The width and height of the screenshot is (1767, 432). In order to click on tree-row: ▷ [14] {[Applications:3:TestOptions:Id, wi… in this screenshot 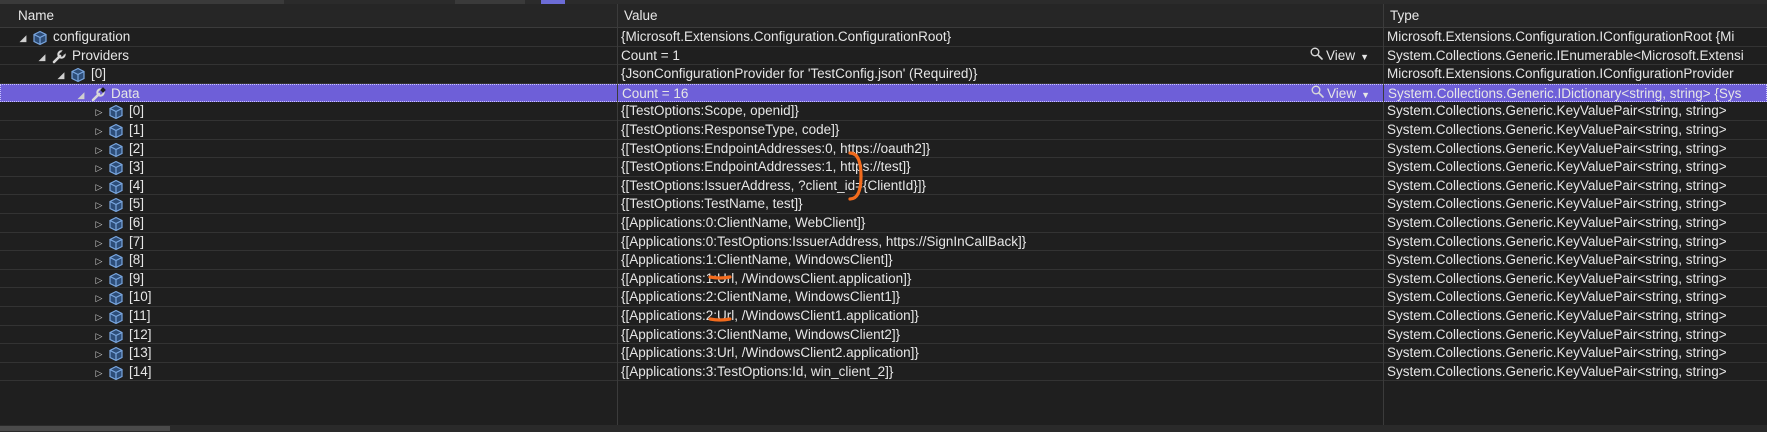, I will do `click(883, 372)`.